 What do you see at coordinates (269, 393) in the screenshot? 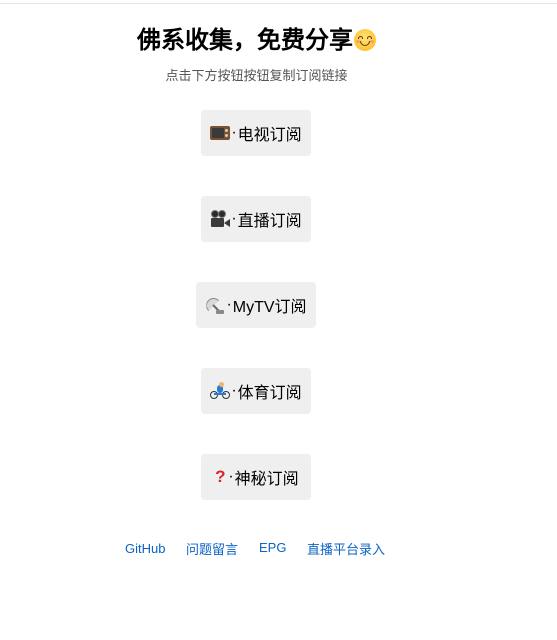
I see `sports-subscription-label: 体育订阅` at bounding box center [269, 393].